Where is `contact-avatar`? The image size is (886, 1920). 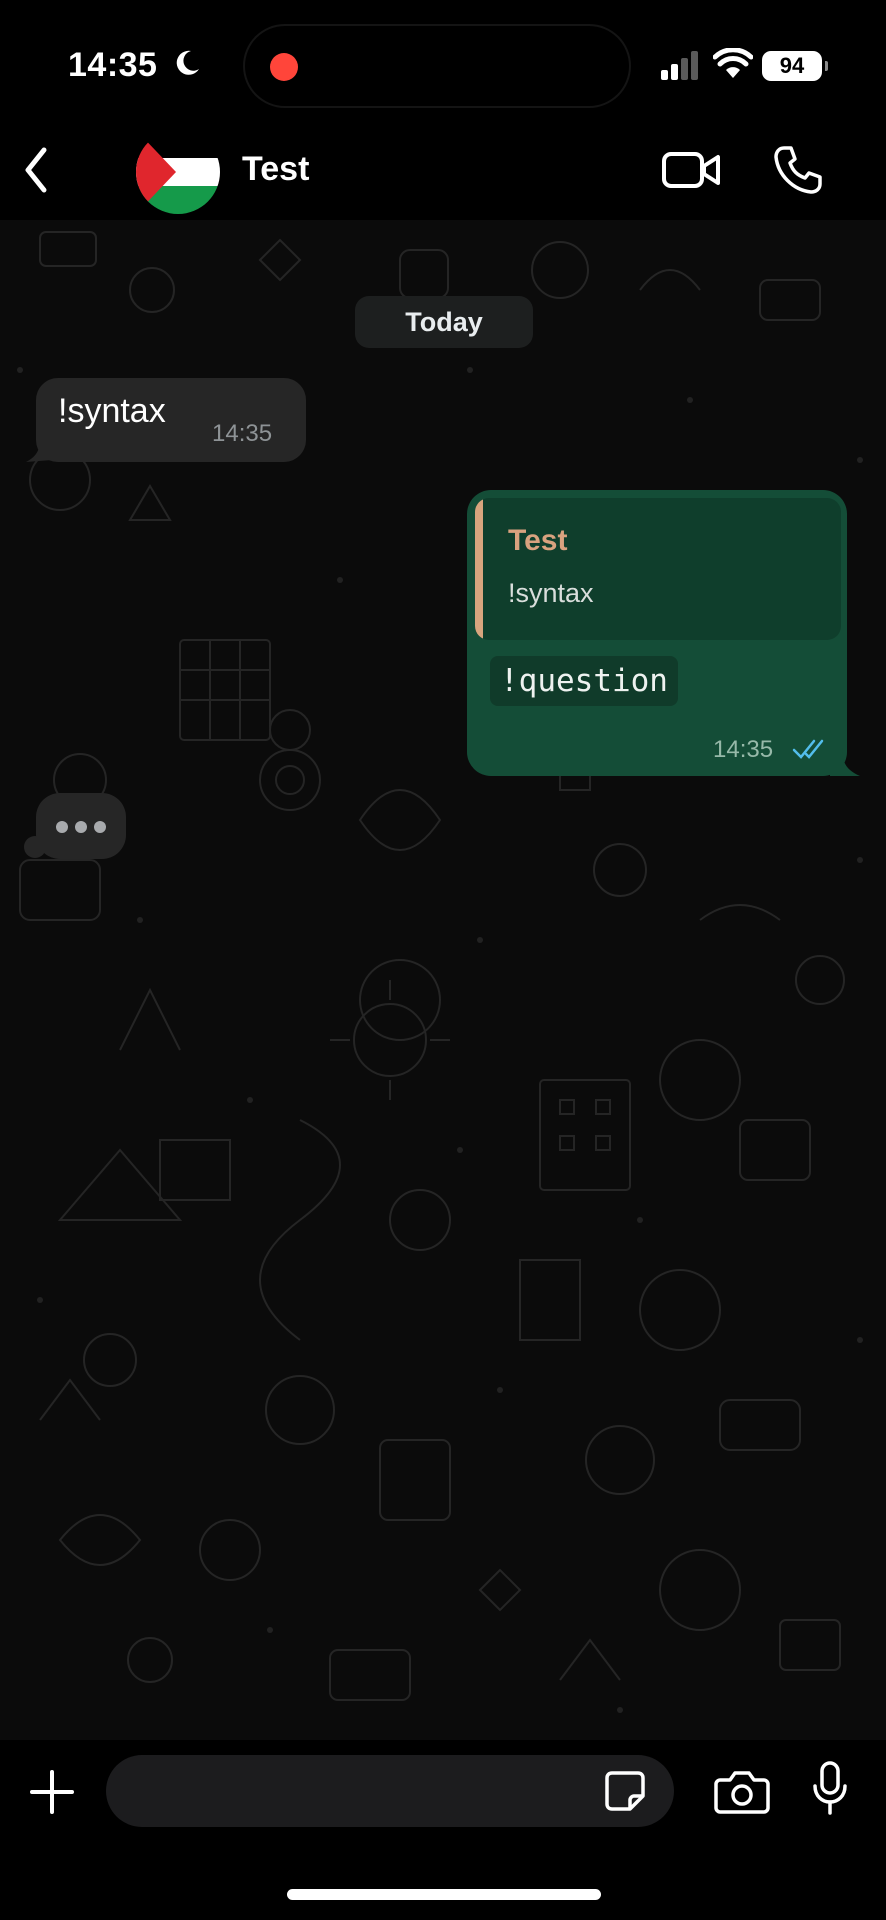 contact-avatar is located at coordinates (178, 172).